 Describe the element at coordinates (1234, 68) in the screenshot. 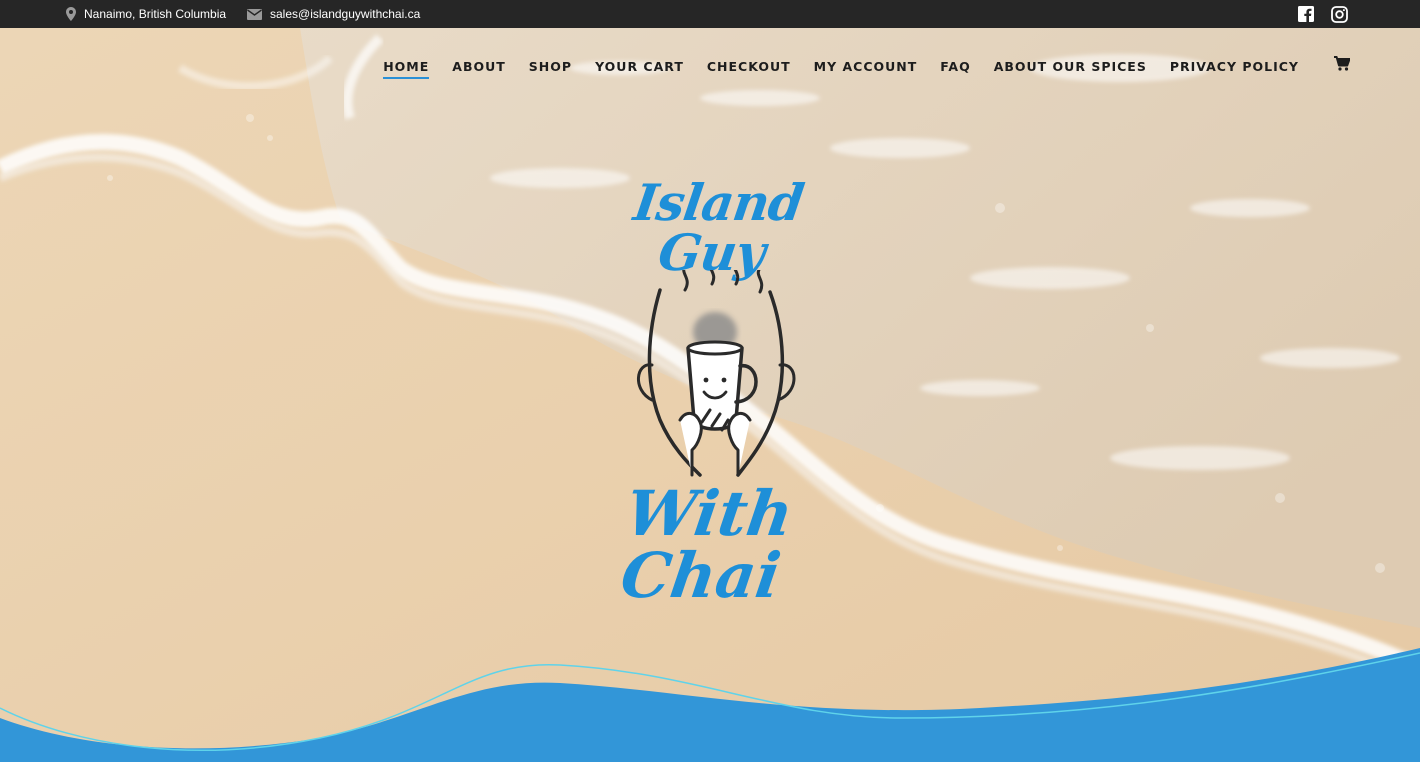

I see `nav-privacy-policy: PRIVACY POLICY` at that location.